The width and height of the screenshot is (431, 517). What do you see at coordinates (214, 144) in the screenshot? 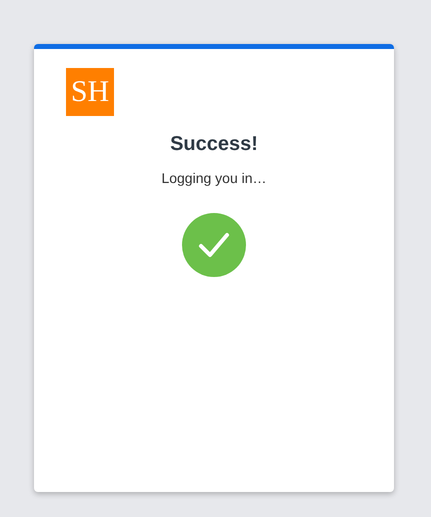
I see `success-title: Success!` at bounding box center [214, 144].